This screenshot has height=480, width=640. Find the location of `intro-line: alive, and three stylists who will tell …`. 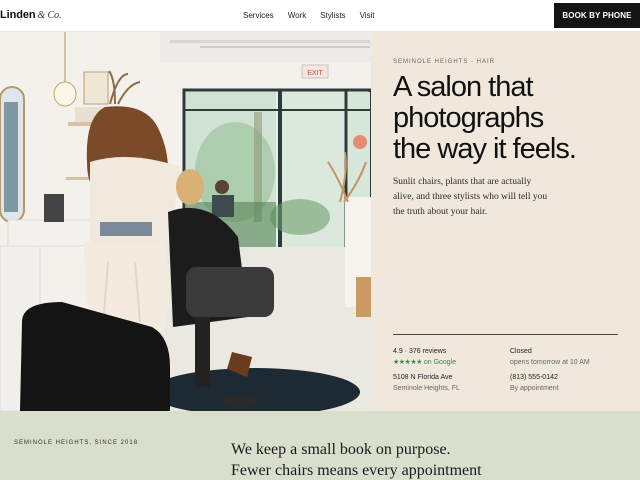

intro-line: alive, and three stylists who will tell … is located at coordinates (470, 197).